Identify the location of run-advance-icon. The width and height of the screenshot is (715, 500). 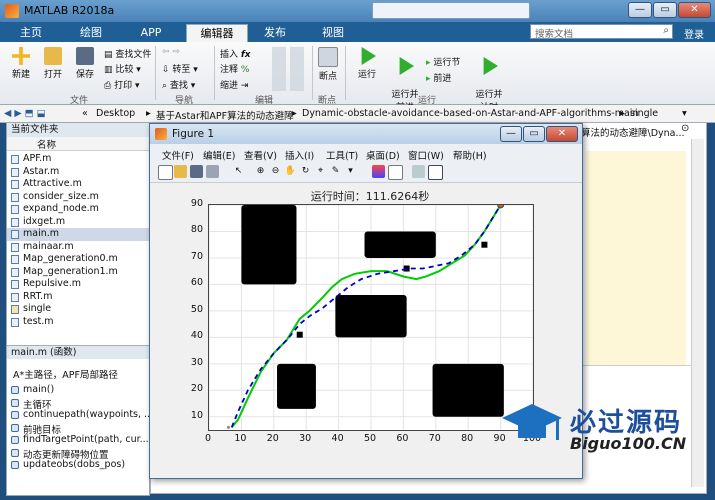
(406, 66).